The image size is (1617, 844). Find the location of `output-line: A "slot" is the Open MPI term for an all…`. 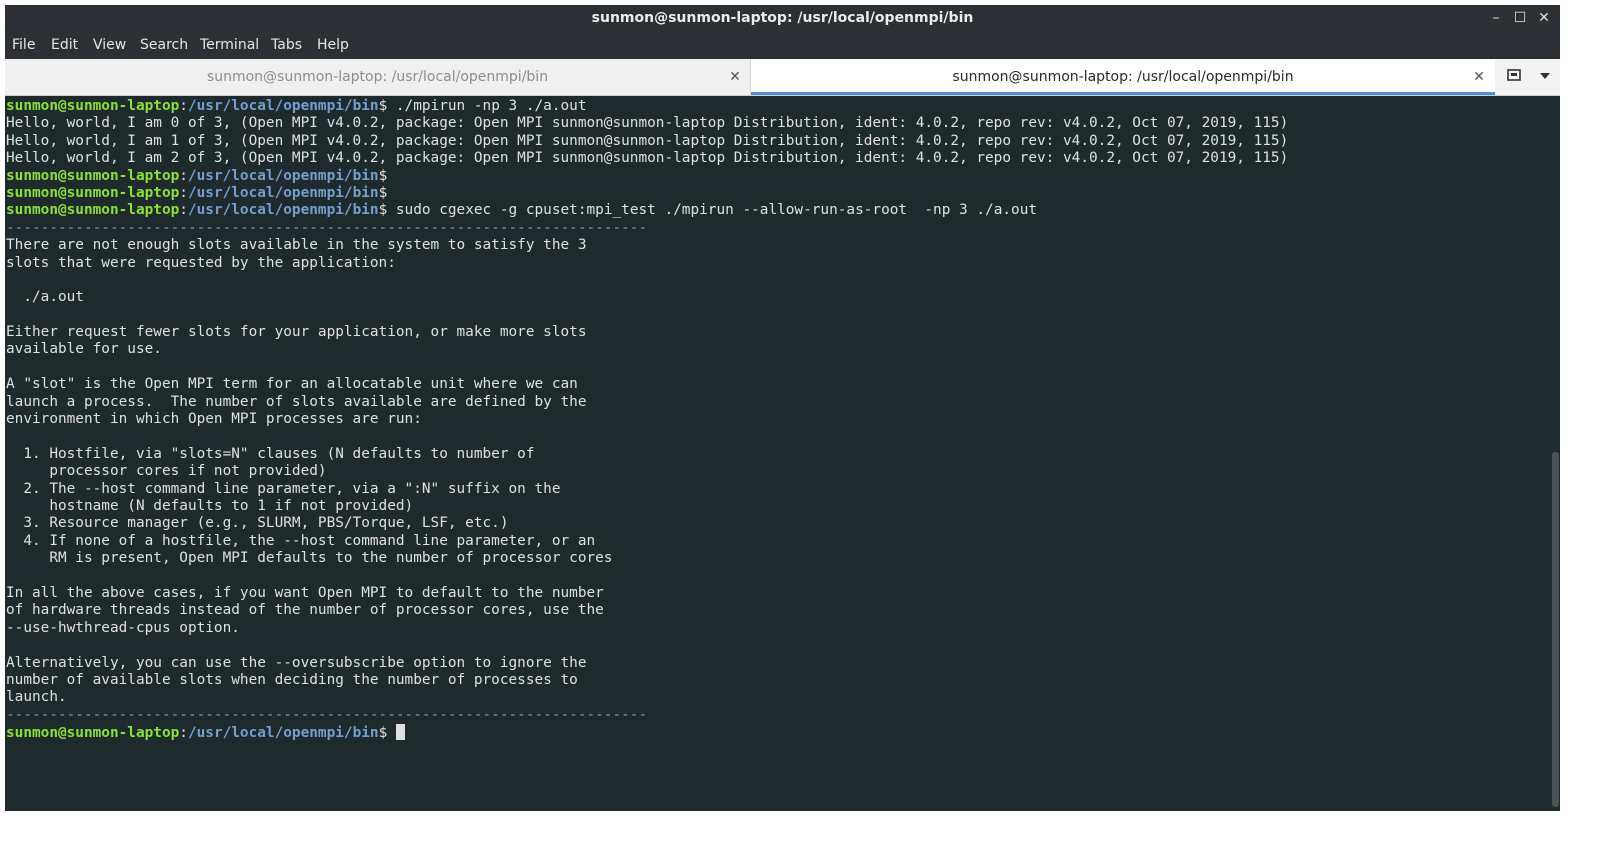

output-line: A "slot" is the Open MPI term for an all… is located at coordinates (777, 384).